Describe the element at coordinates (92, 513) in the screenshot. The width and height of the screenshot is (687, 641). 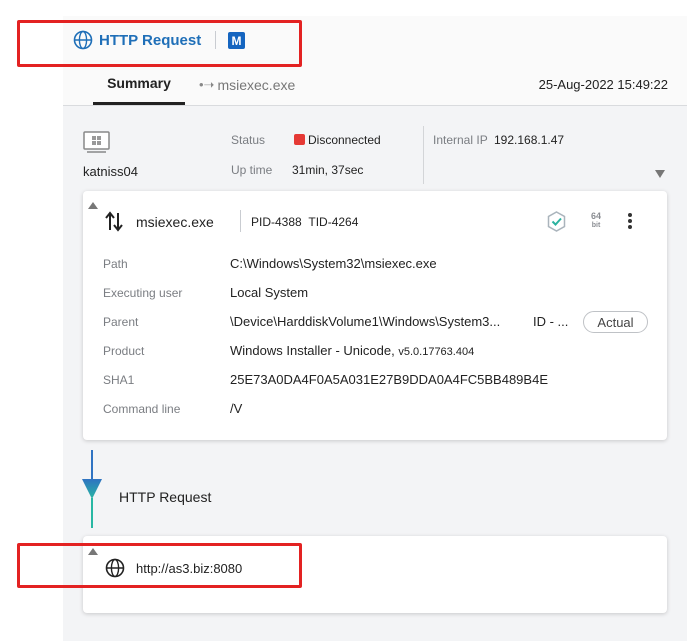
I see `flow-line-bottom` at that location.